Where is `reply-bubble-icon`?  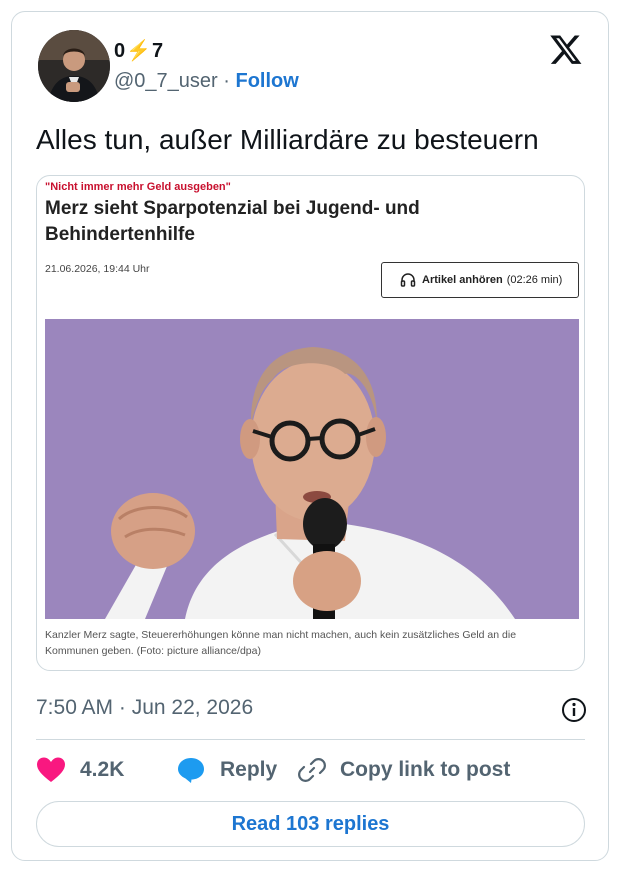 reply-bubble-icon is located at coordinates (191, 770).